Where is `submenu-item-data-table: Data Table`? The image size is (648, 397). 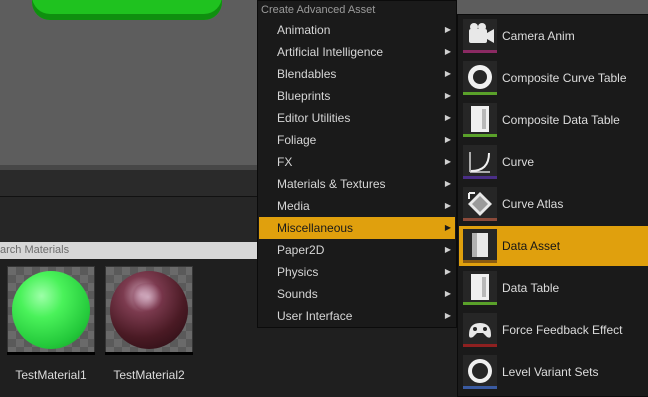 submenu-item-data-table: Data Table is located at coordinates (553, 288).